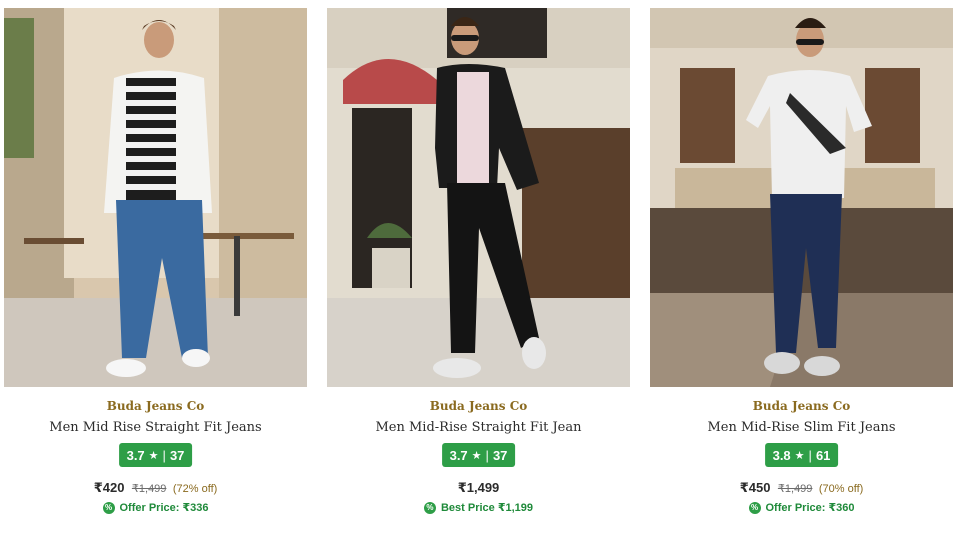  What do you see at coordinates (755, 487) in the screenshot?
I see `sale-price: ₹450` at bounding box center [755, 487].